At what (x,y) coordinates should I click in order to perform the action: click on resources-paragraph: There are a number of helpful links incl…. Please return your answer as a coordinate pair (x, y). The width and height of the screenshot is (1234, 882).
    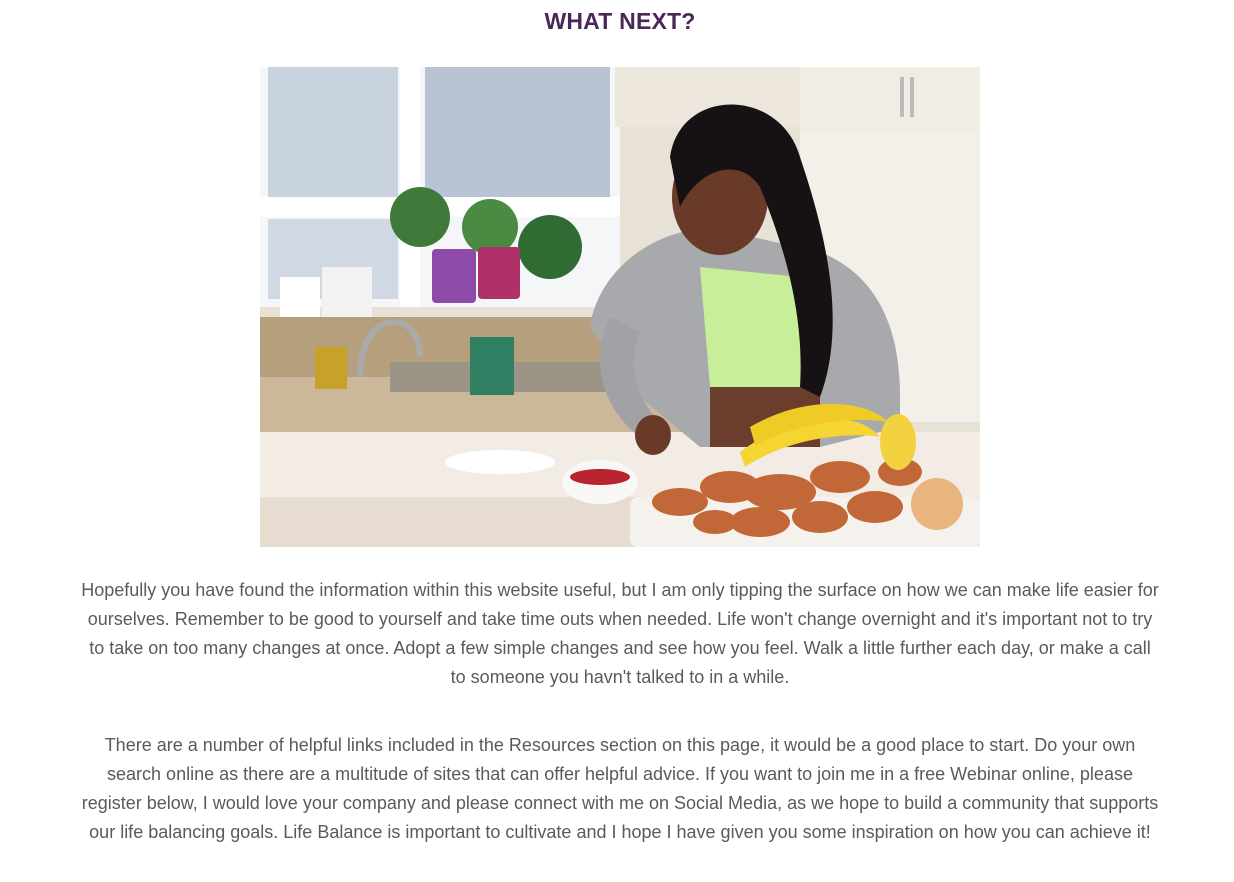
    Looking at the image, I should click on (620, 788).